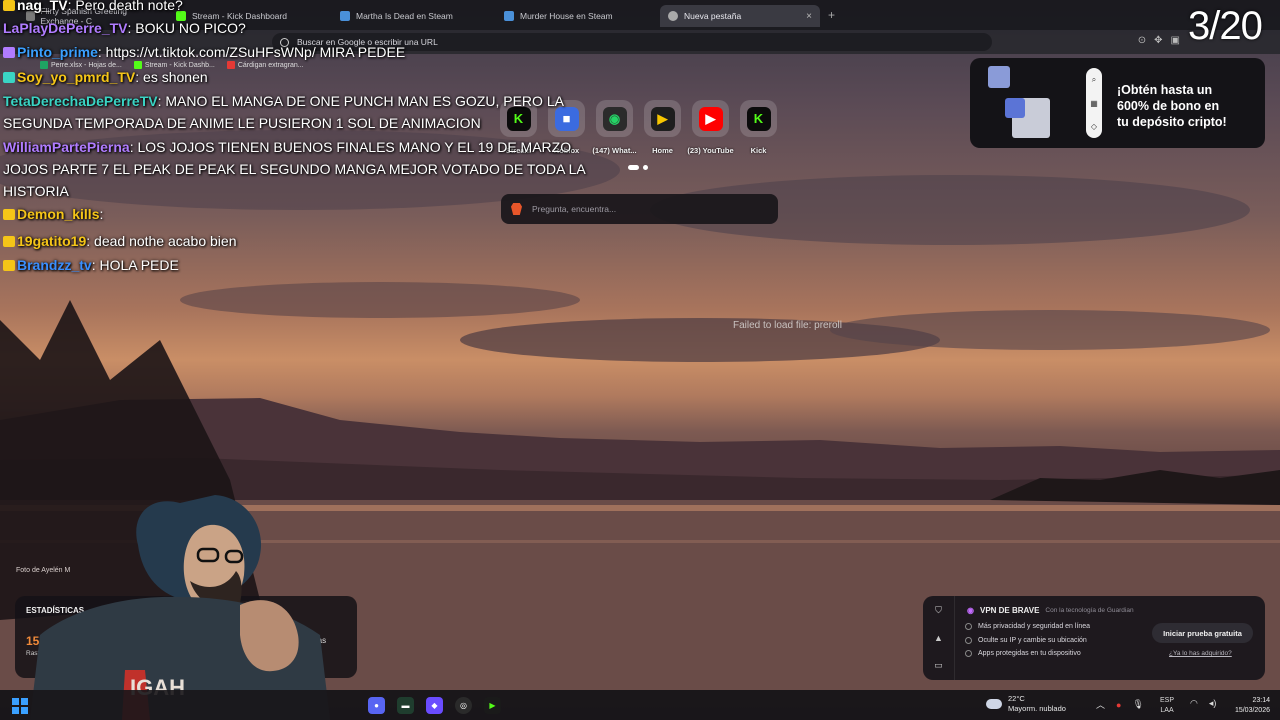 This screenshot has width=1280, height=720. What do you see at coordinates (298, 77) in the screenshot?
I see `chat-message: Soy_yo_pmrd_TV: es shonen` at bounding box center [298, 77].